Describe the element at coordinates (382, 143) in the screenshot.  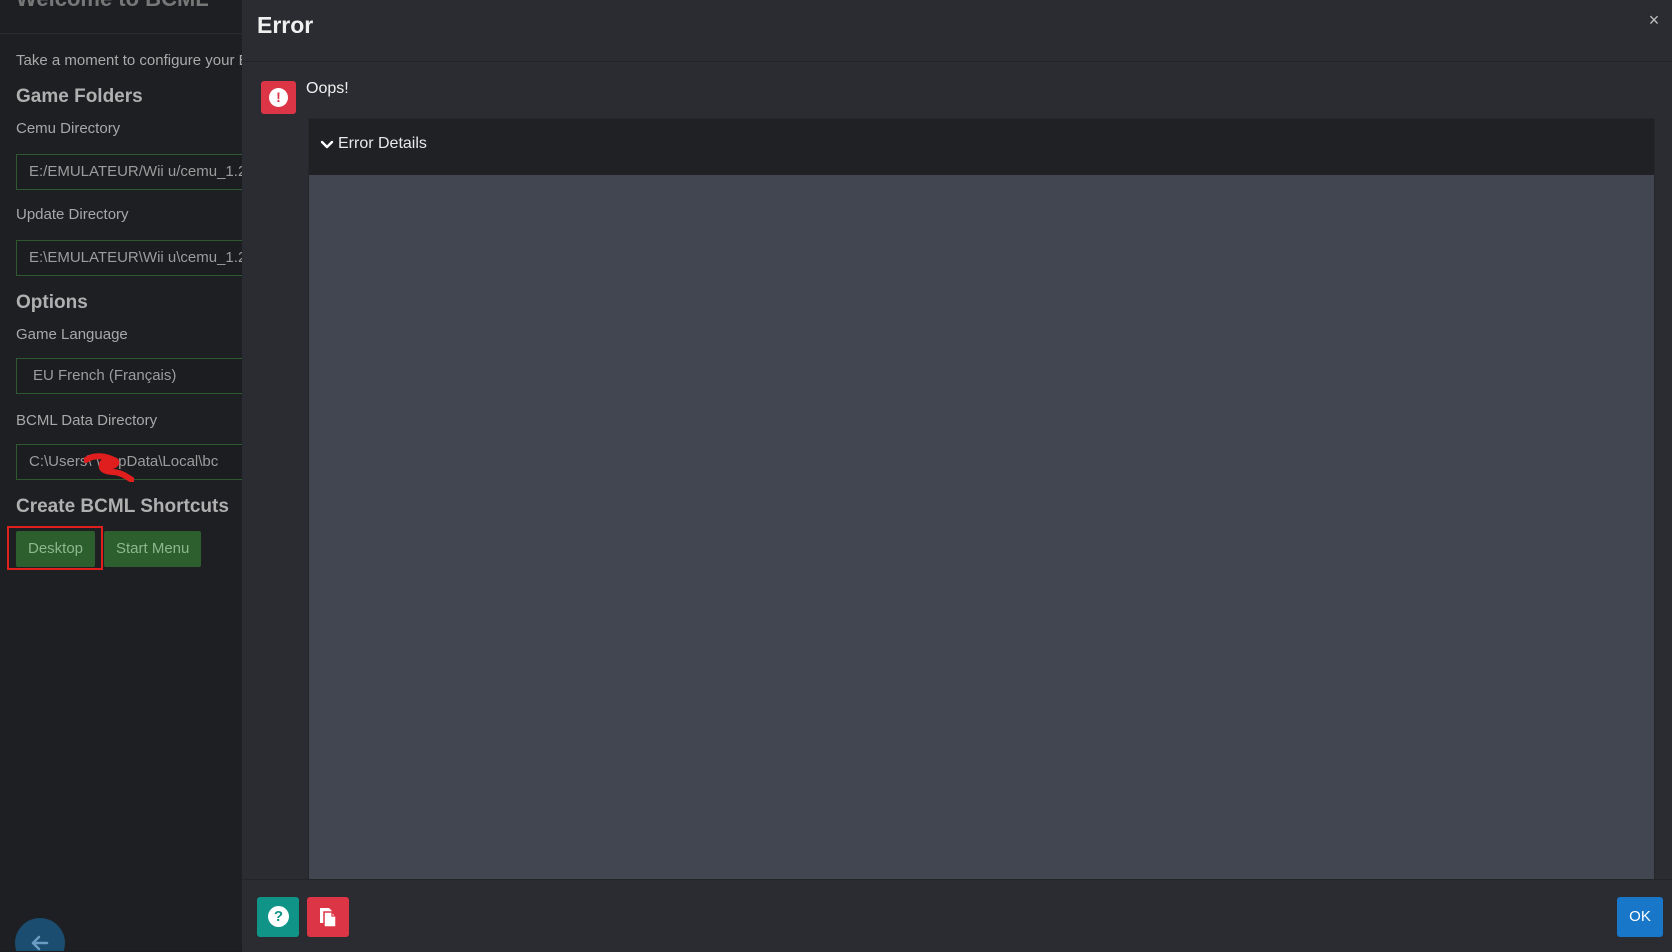
I see `error-details-label: Error Details` at that location.